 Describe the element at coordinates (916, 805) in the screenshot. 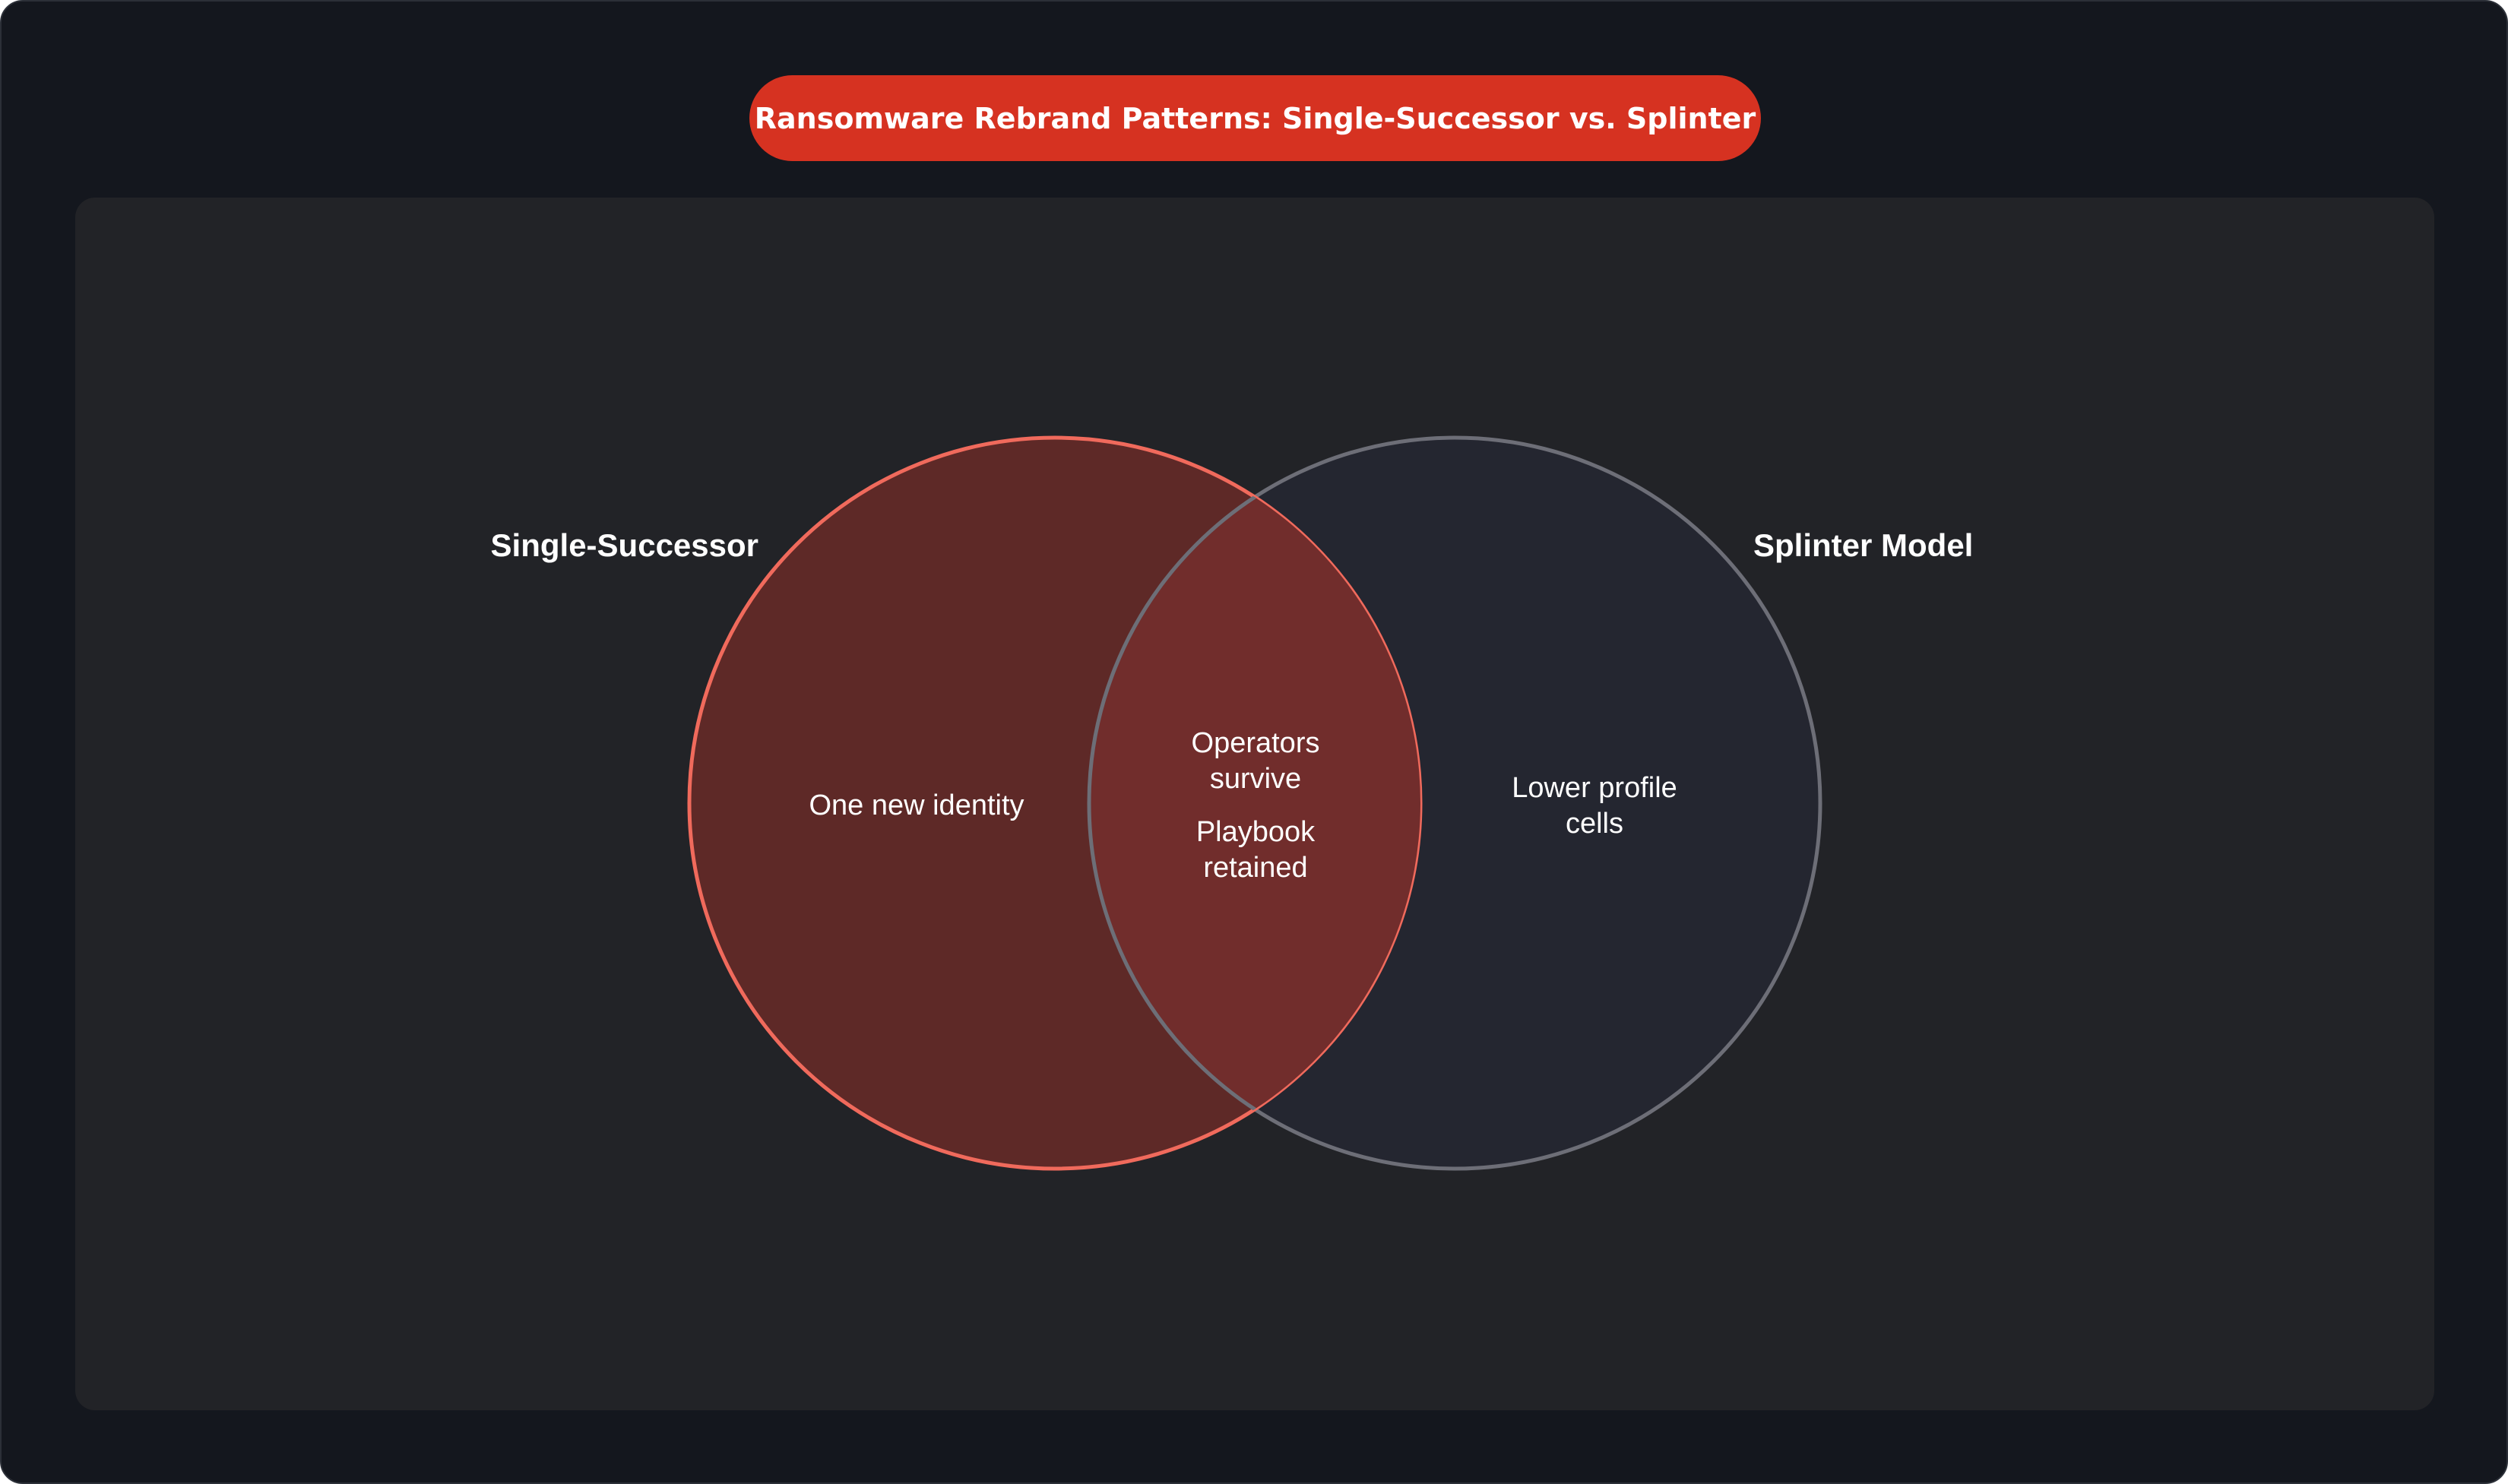

I see `a-only-text: One new identity` at that location.